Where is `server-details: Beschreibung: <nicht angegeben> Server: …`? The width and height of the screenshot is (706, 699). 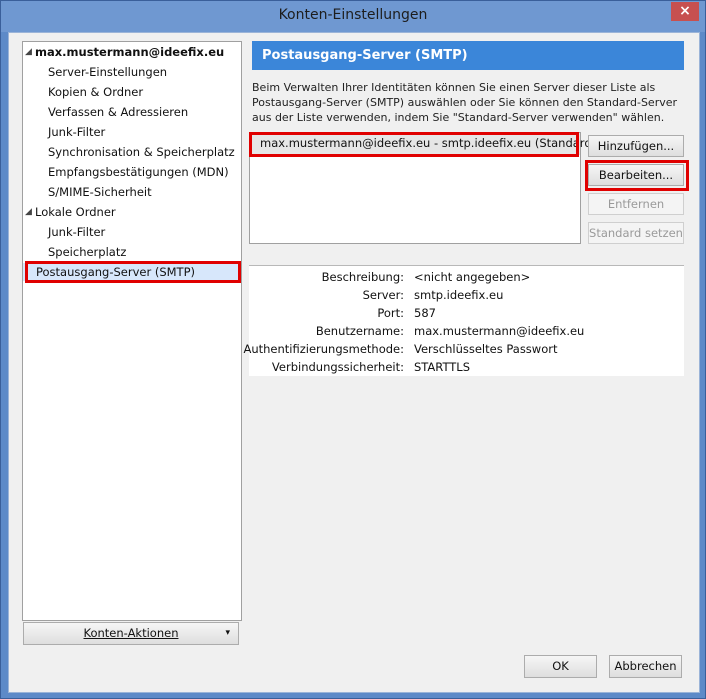 server-details: Beschreibung: <nicht angegeben> Server: … is located at coordinates (463, 320).